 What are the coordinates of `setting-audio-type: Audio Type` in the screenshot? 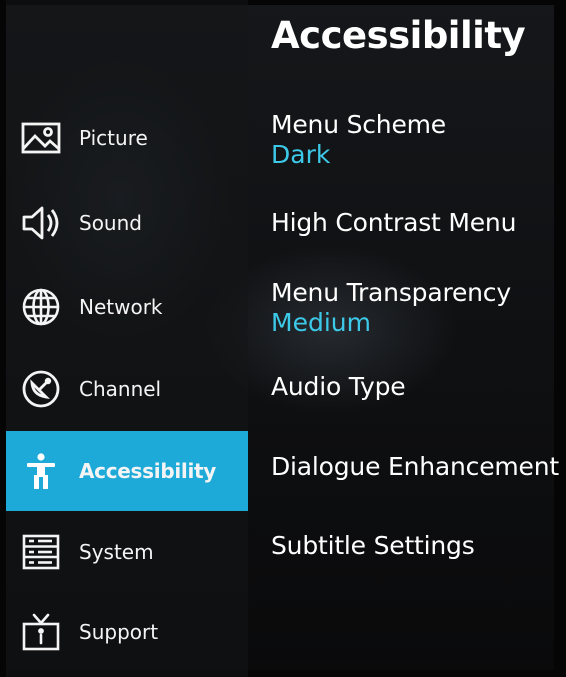 It's located at (338, 386).